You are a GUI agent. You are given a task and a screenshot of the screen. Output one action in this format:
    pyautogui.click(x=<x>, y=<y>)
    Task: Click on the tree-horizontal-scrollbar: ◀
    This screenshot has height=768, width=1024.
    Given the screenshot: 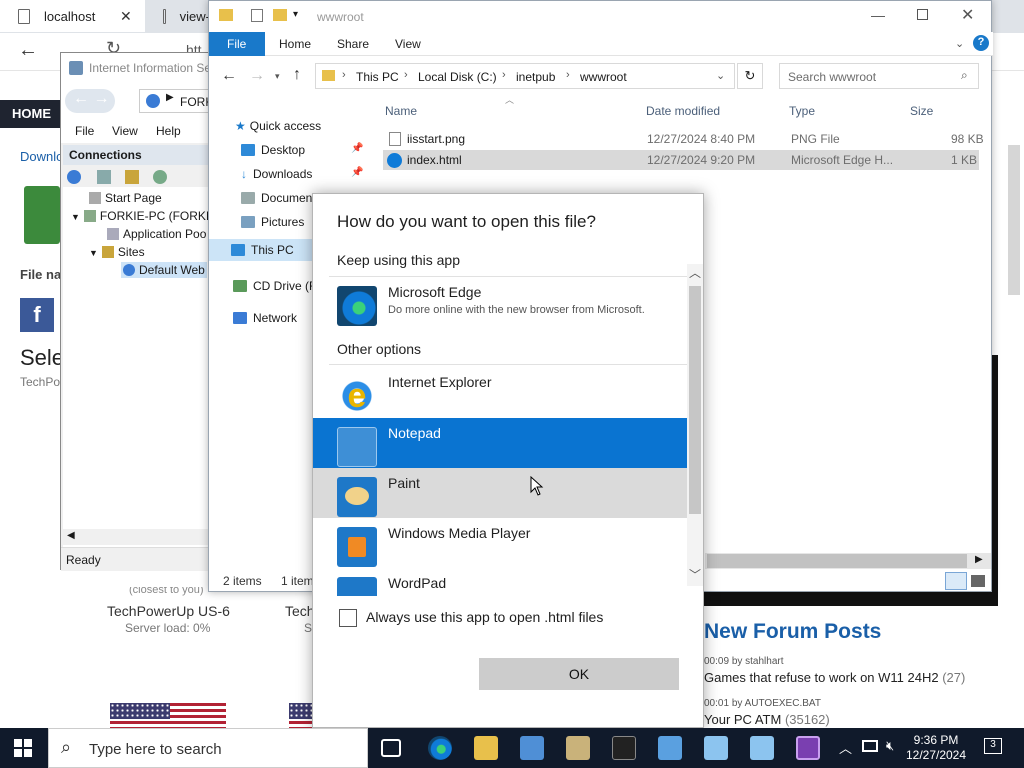 What is the action you would take?
    pyautogui.click(x=136, y=537)
    